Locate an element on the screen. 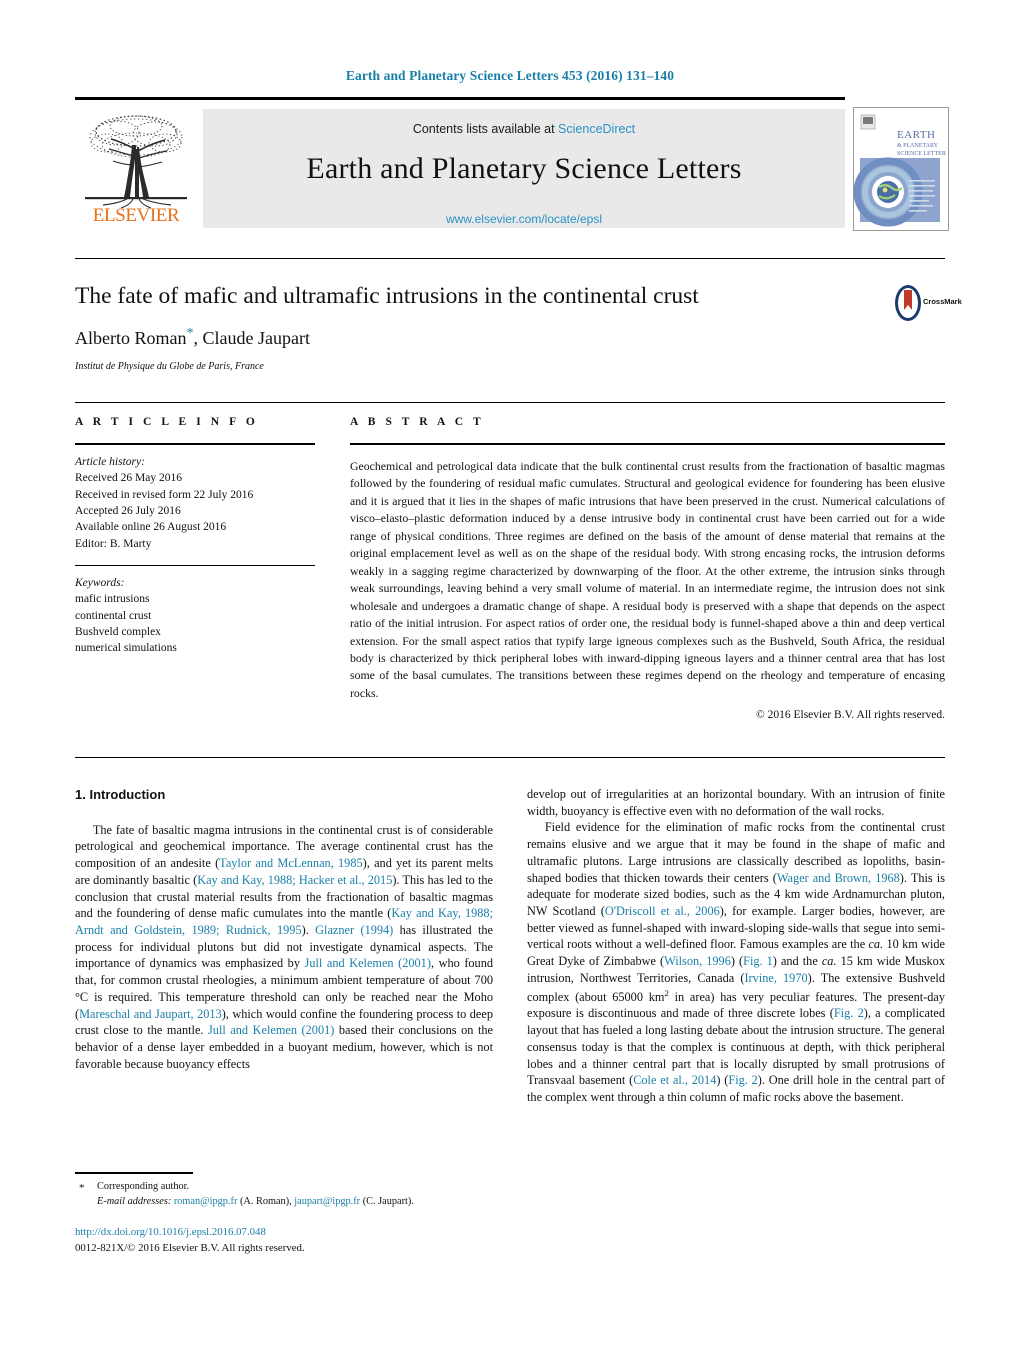  email-name-jaupart: (C. Jaupart). is located at coordinates (388, 1201).